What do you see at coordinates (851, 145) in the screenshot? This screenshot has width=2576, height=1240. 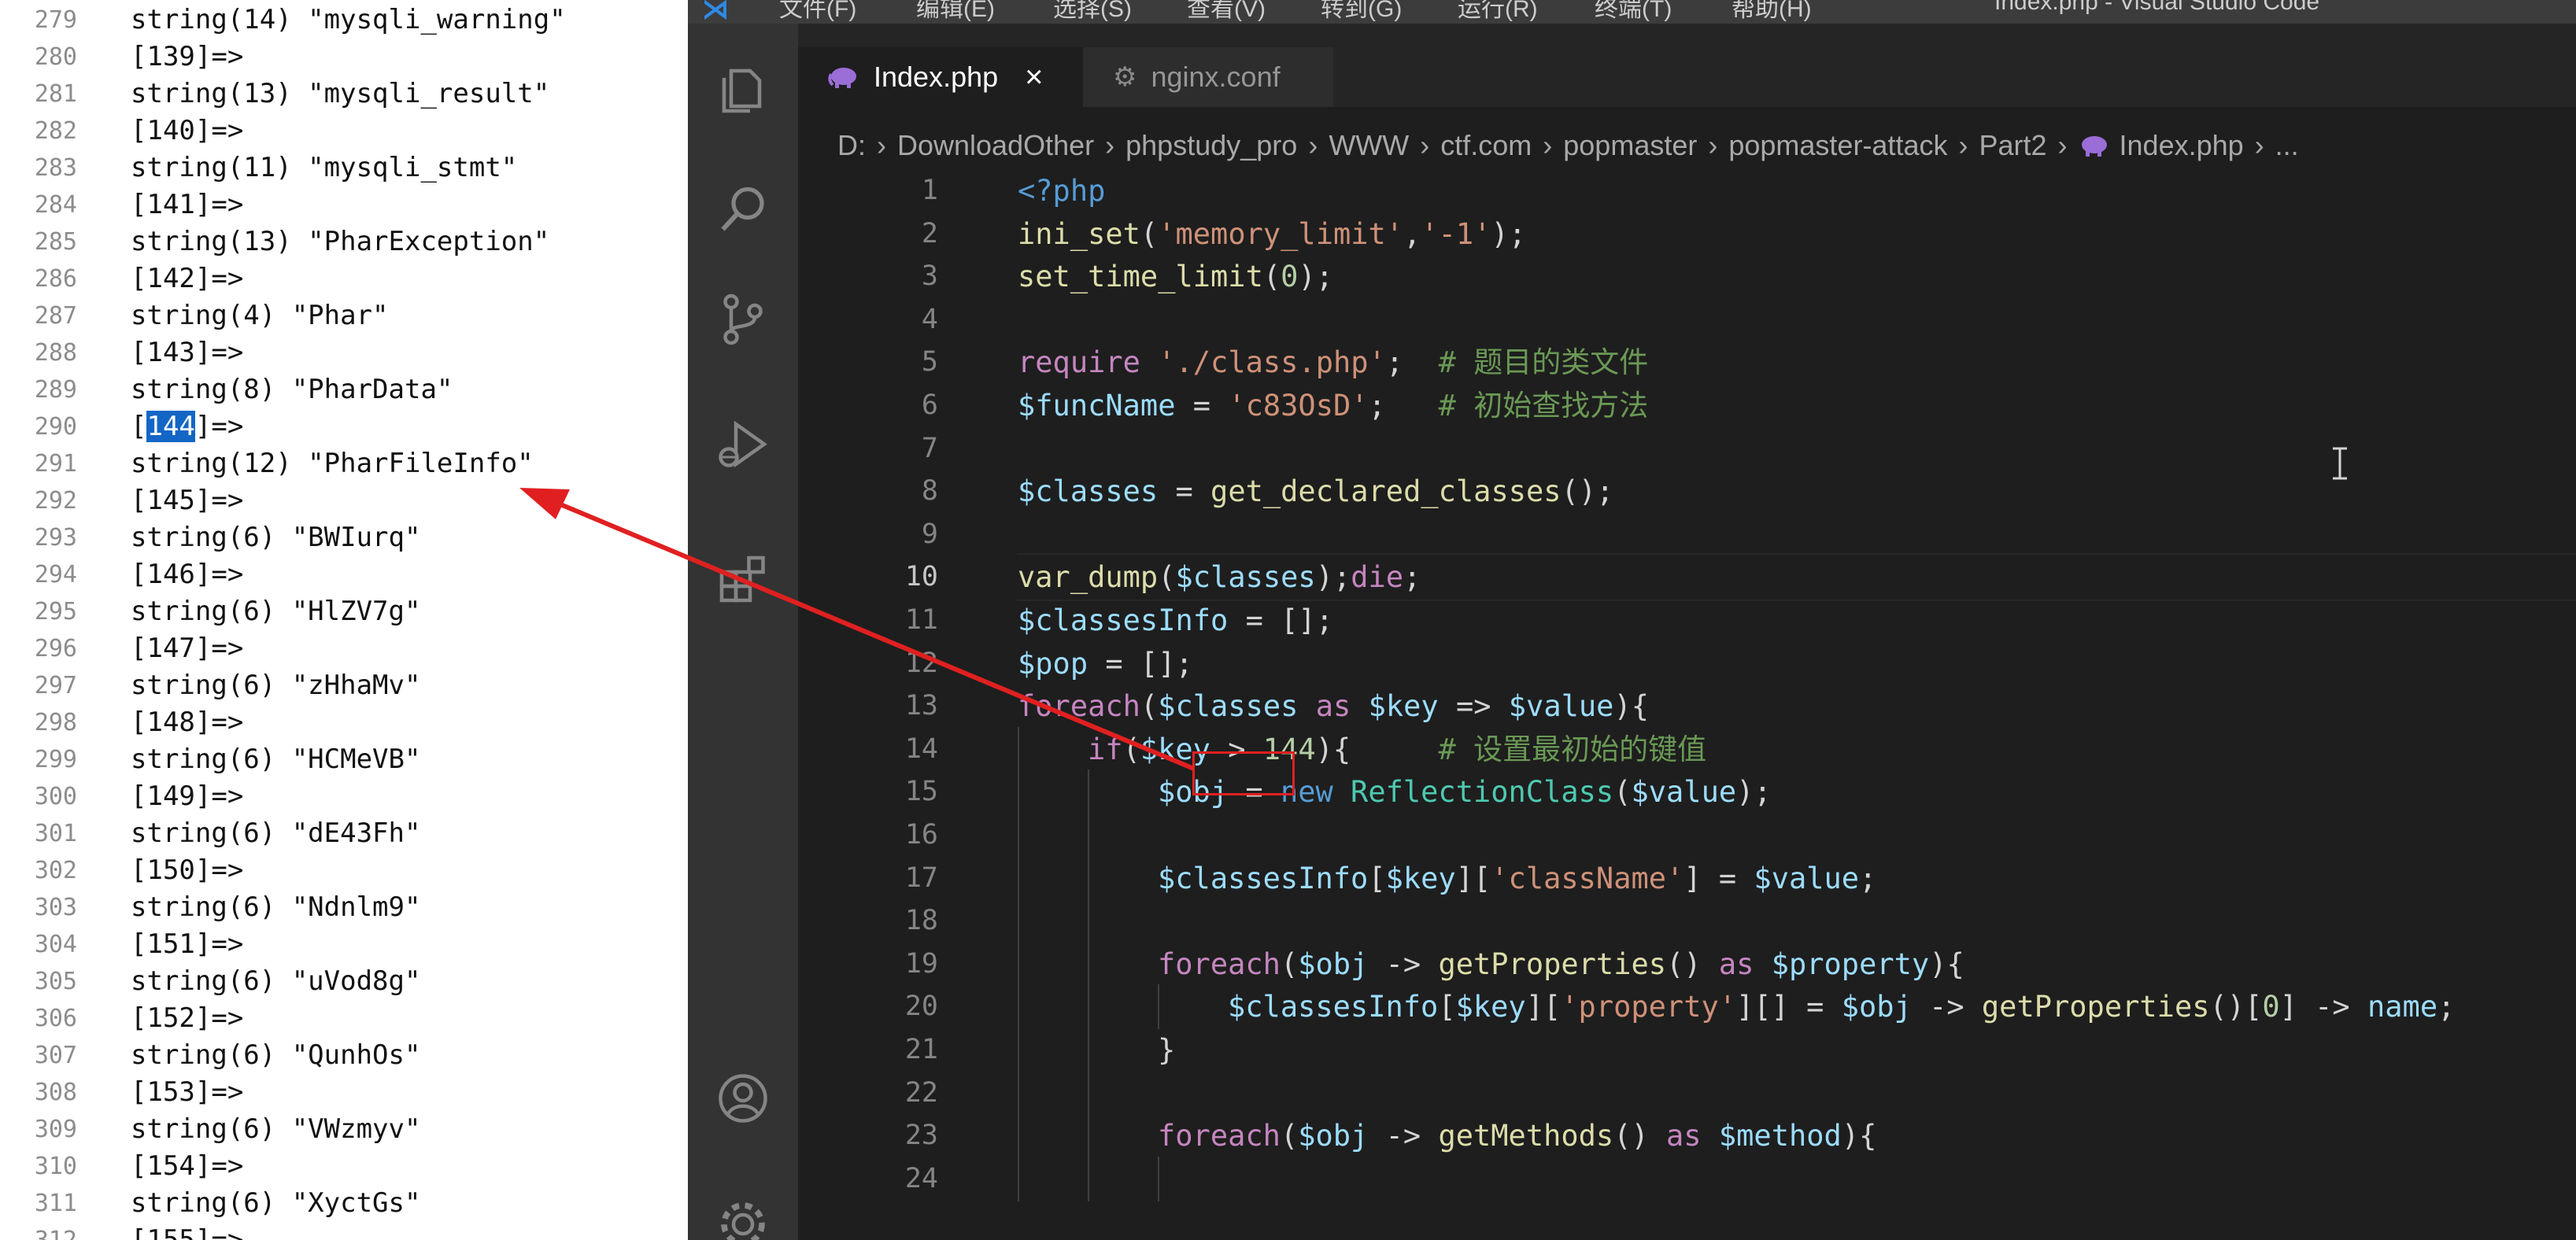 I see `breadcrumb-item: D:` at bounding box center [851, 145].